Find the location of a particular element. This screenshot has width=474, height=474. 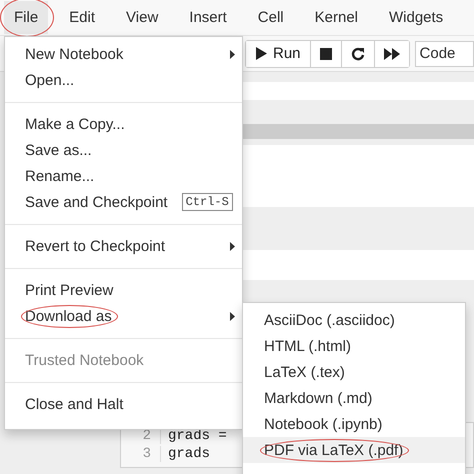

menu-option: PDF via LaTeX (.pdf) is located at coordinates (354, 450).